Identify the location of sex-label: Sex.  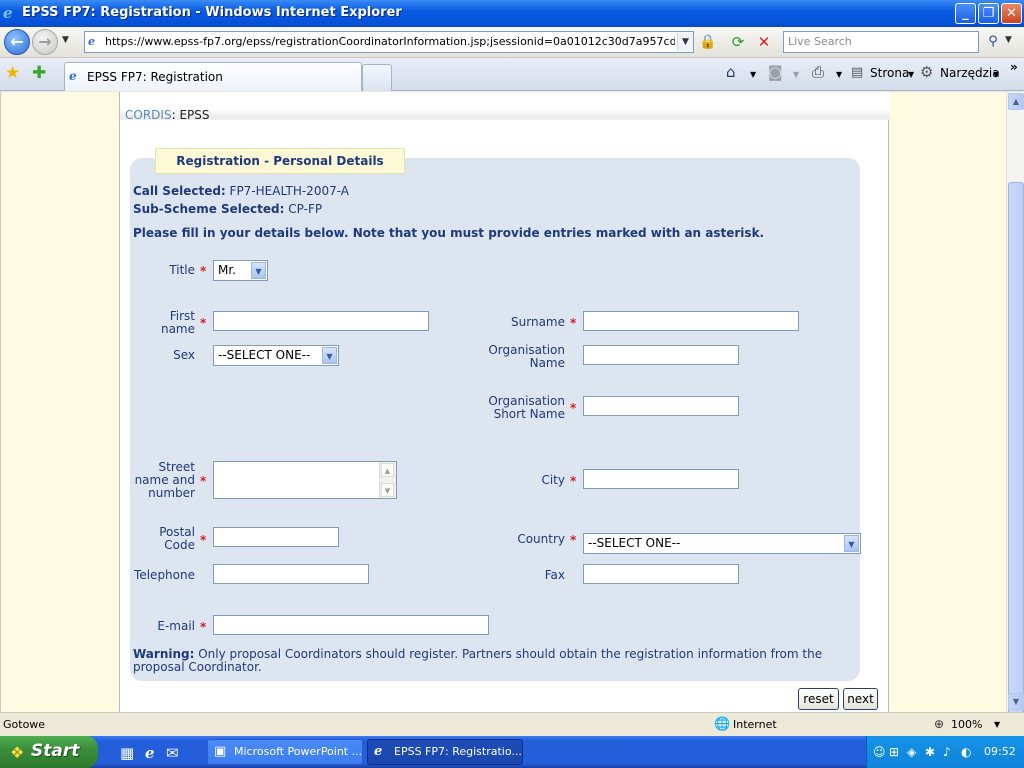
(184, 355).